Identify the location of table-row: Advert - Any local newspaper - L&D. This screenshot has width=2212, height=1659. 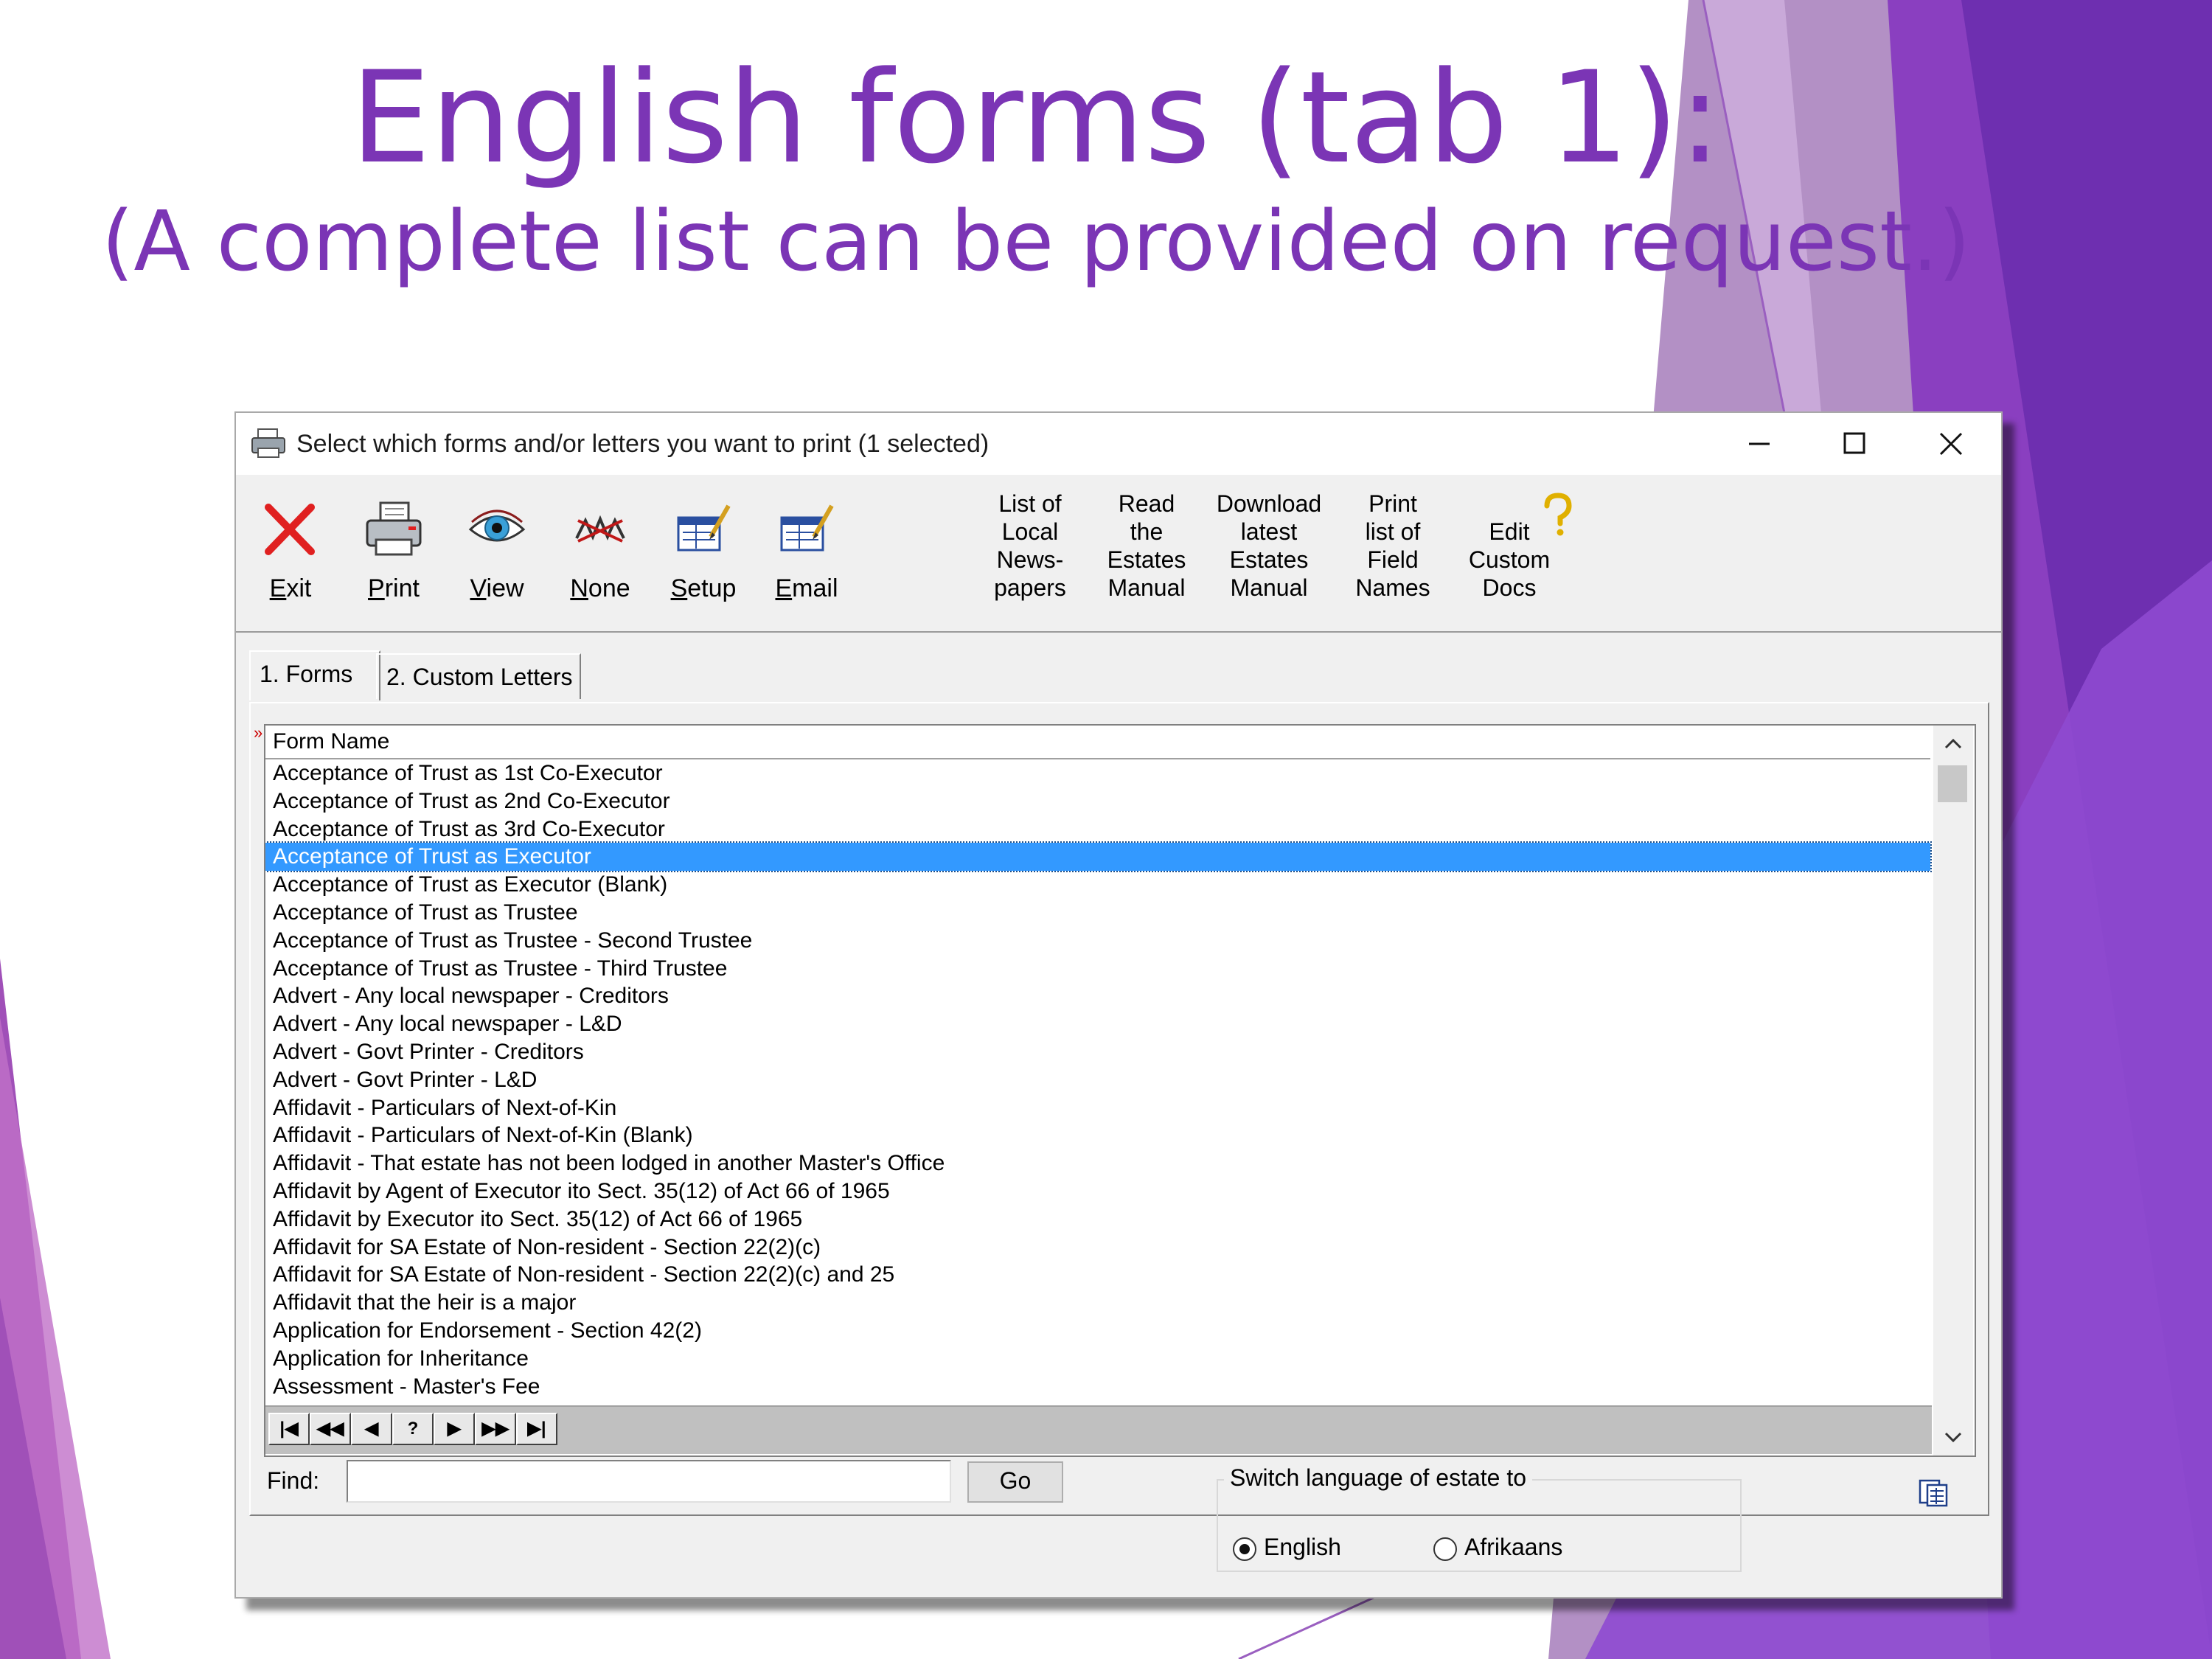
(1097, 1024).